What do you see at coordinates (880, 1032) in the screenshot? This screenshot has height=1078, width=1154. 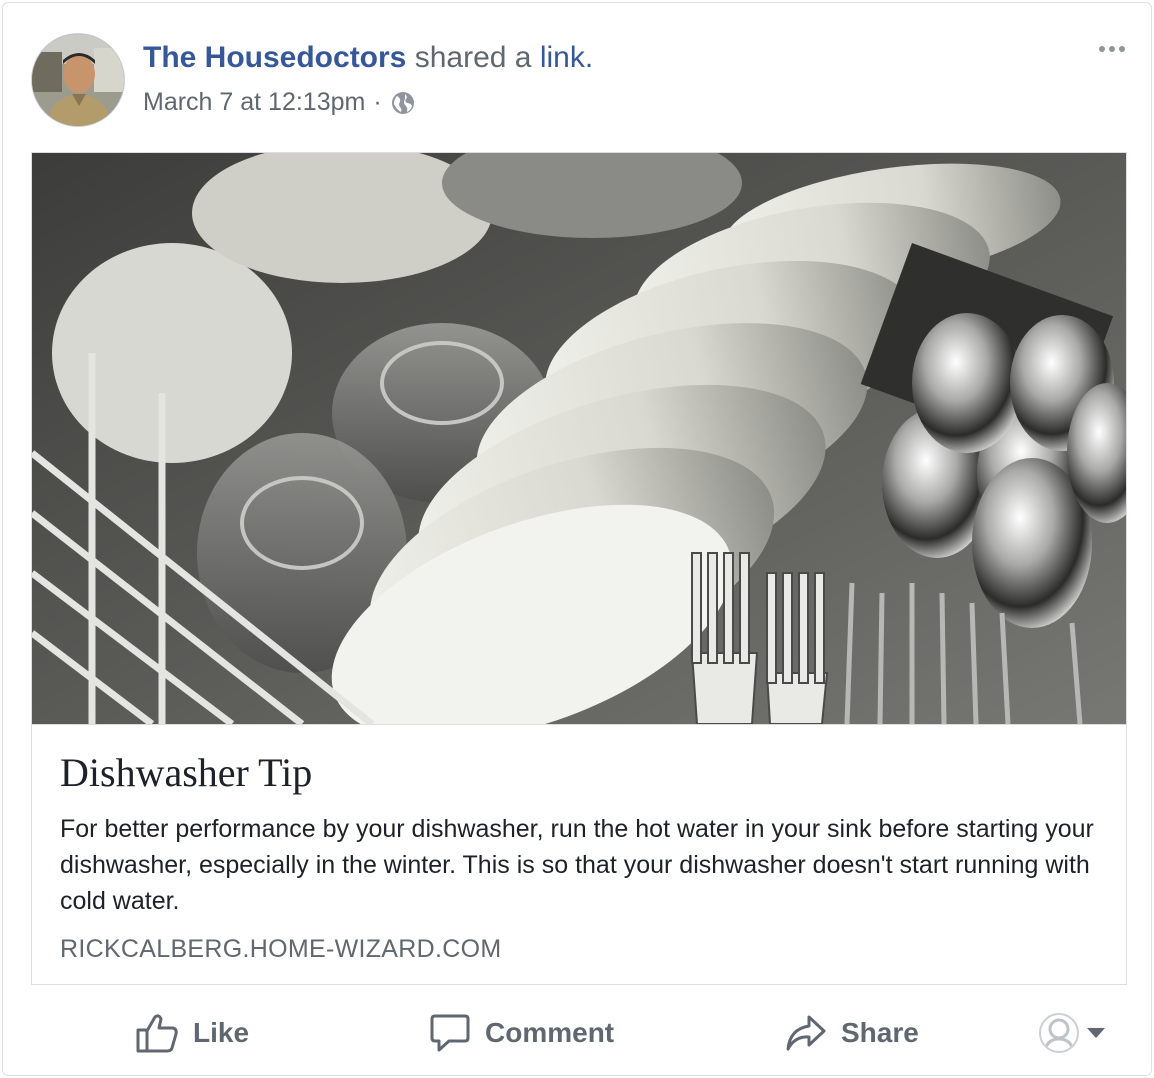 I see `share-label: Share` at bounding box center [880, 1032].